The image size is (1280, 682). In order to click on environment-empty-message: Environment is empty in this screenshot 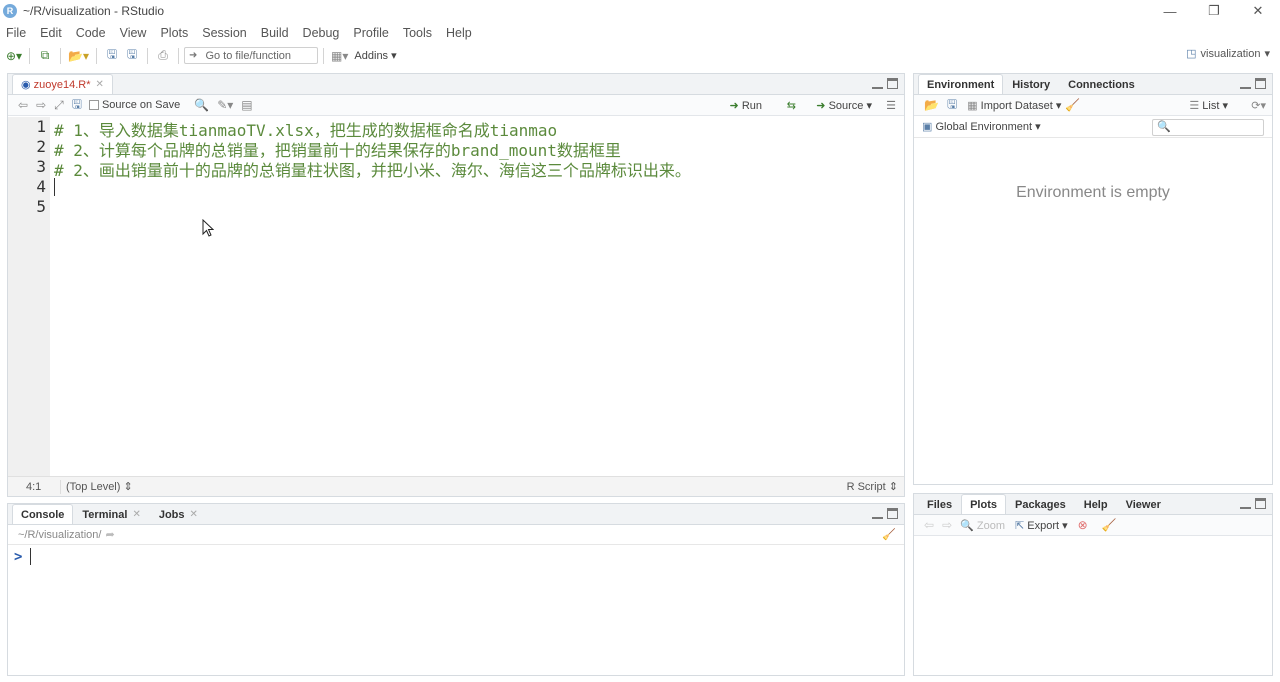, I will do `click(1093, 192)`.